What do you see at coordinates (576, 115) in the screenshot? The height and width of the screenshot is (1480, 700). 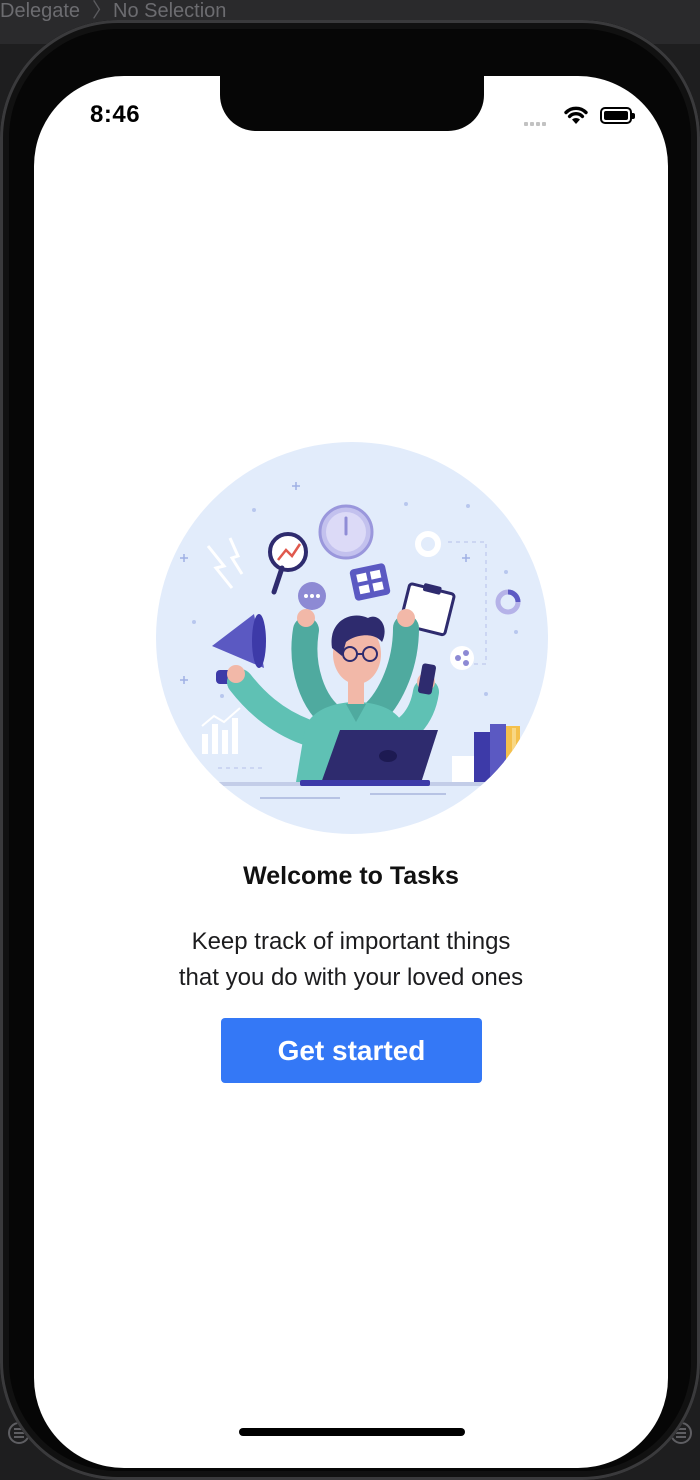 I see `wifi-icon` at bounding box center [576, 115].